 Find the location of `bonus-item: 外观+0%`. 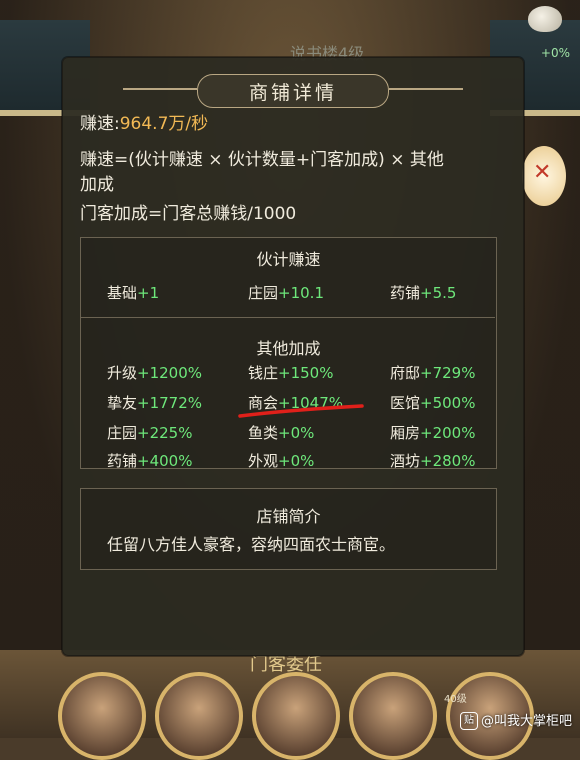

bonus-item: 外观+0% is located at coordinates (281, 460).